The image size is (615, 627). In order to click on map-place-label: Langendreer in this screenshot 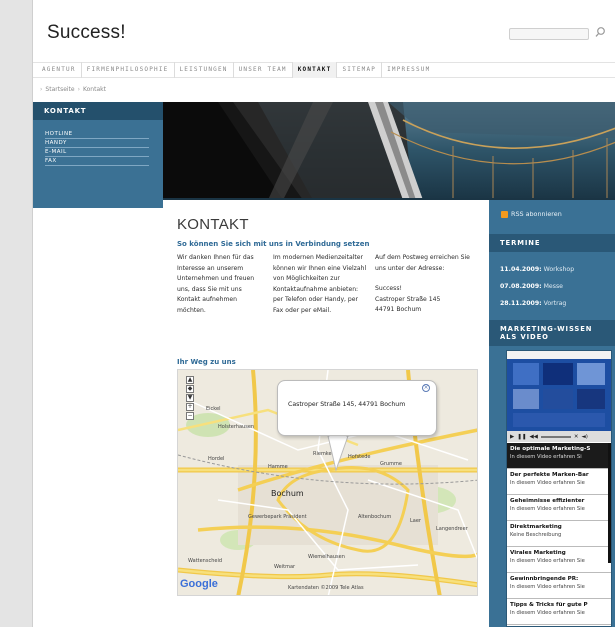, I will do `click(452, 529)`.